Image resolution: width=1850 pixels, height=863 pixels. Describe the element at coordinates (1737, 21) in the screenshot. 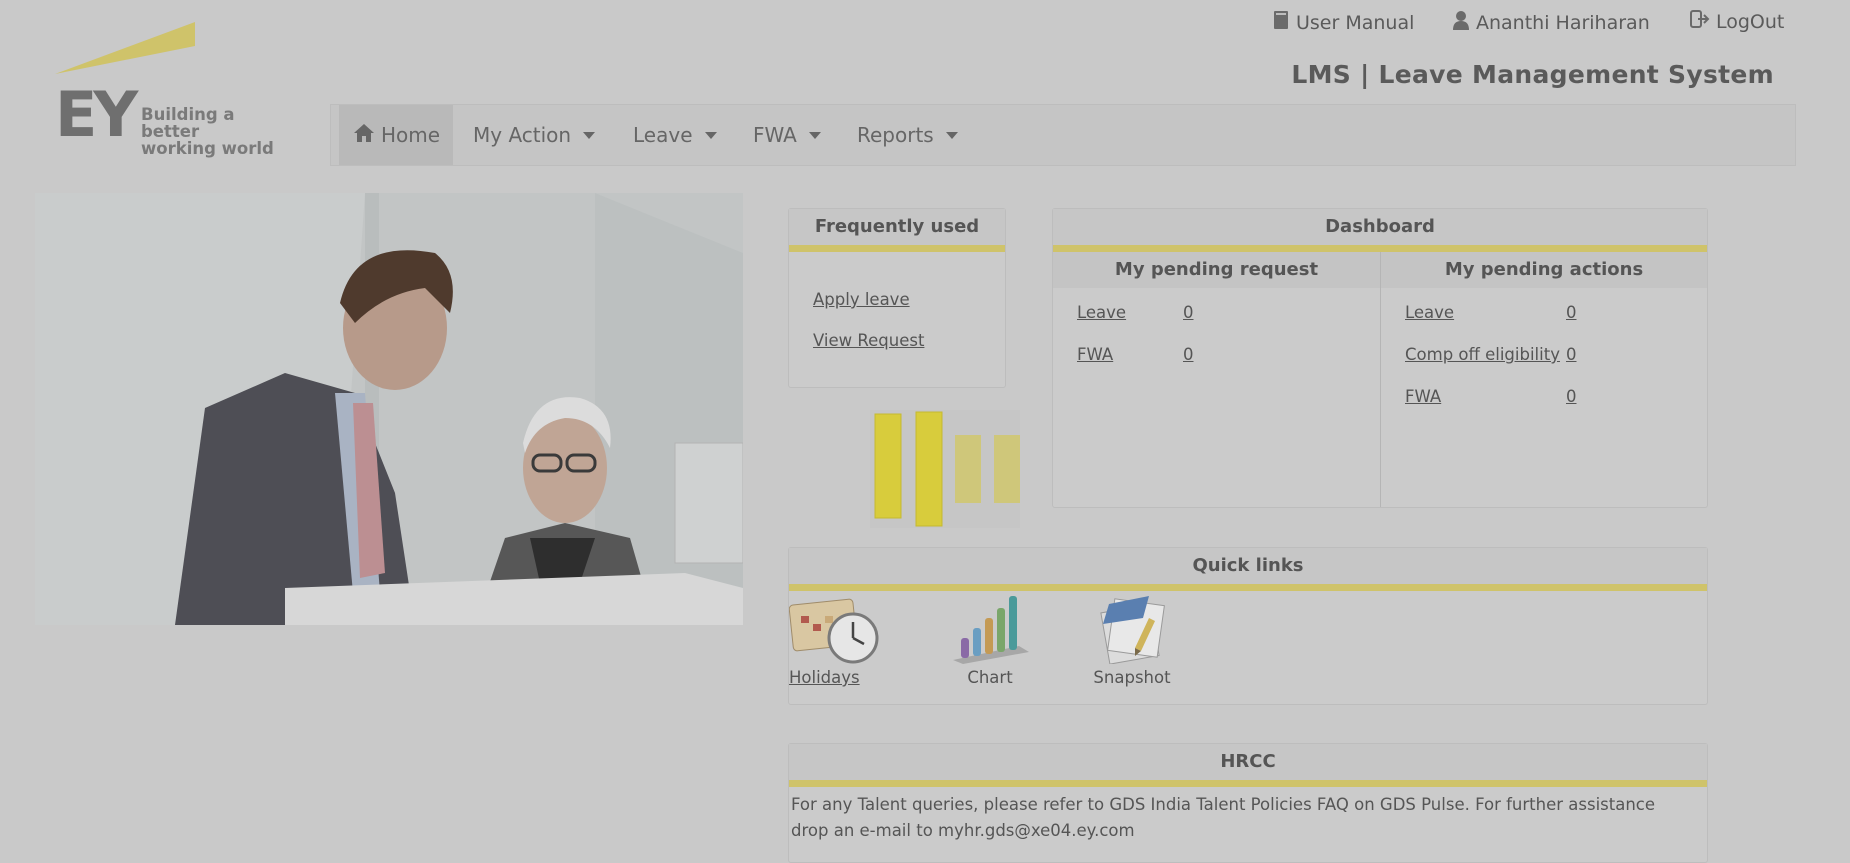

I see `logout-link: LogOut` at that location.